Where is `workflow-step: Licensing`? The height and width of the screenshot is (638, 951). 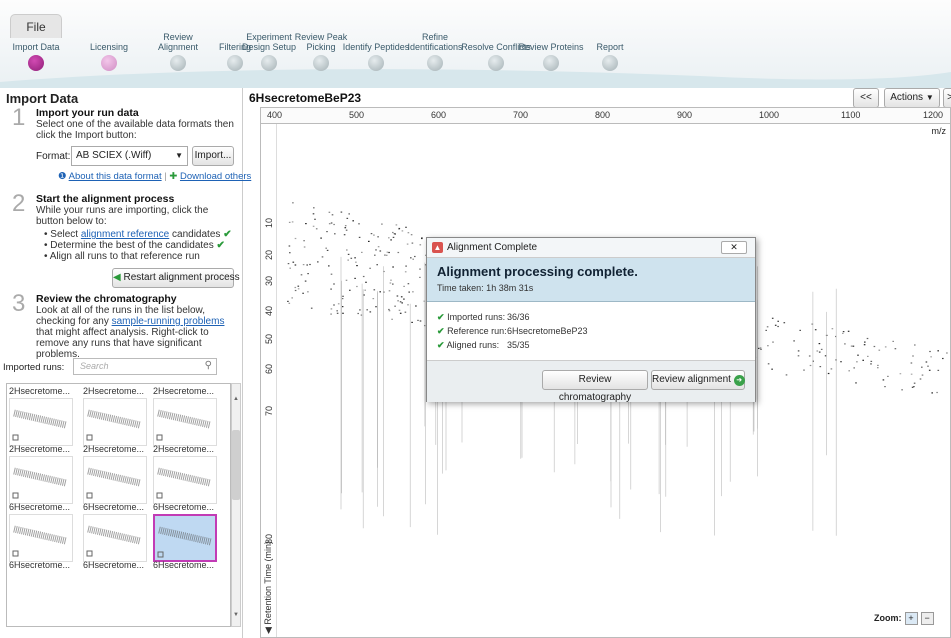 workflow-step: Licensing is located at coordinates (109, 50).